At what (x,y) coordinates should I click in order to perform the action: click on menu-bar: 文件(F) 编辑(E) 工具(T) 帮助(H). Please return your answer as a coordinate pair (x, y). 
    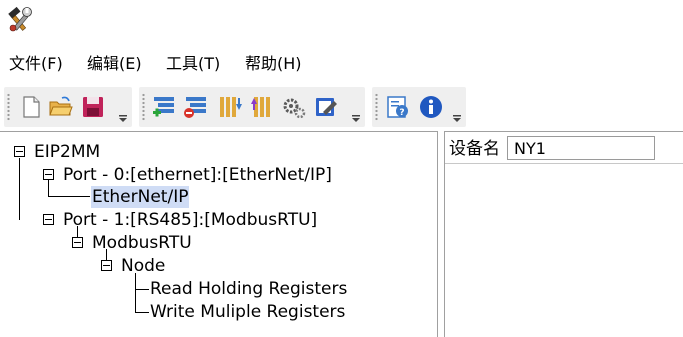
    Looking at the image, I should click on (341, 65).